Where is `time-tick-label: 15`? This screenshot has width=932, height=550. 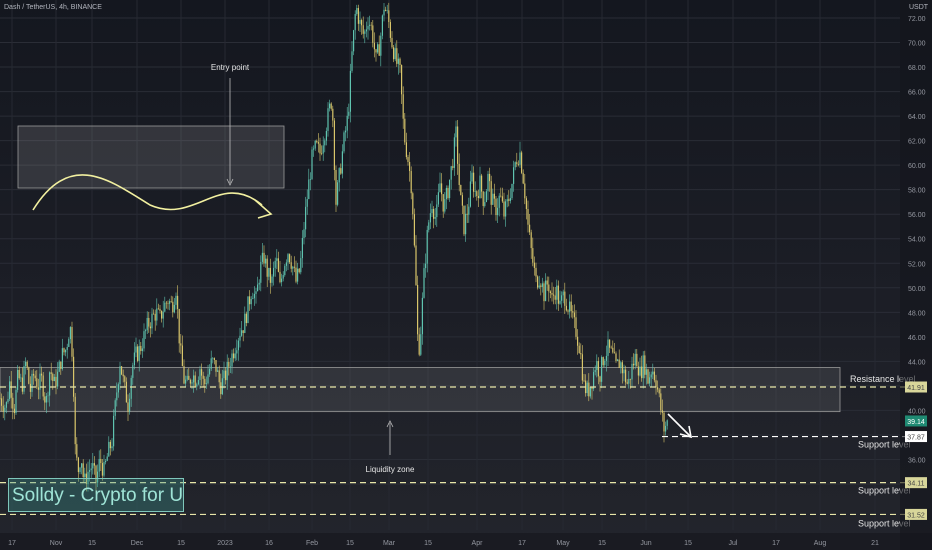
time-tick-label: 15 is located at coordinates (350, 543).